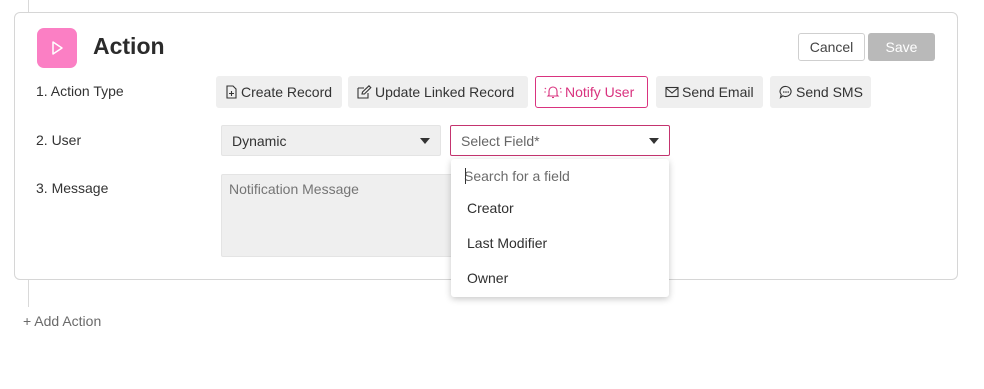 This screenshot has height=389, width=984. Describe the element at coordinates (231, 92) in the screenshot. I see `file-plus-icon` at that location.